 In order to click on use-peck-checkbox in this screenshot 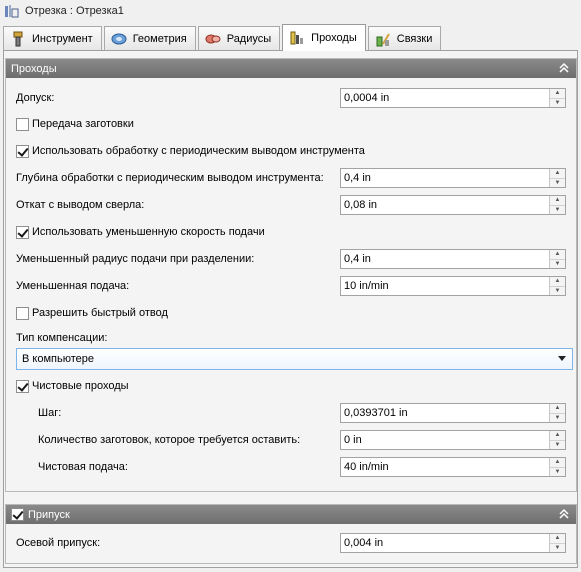, I will do `click(22, 151)`.